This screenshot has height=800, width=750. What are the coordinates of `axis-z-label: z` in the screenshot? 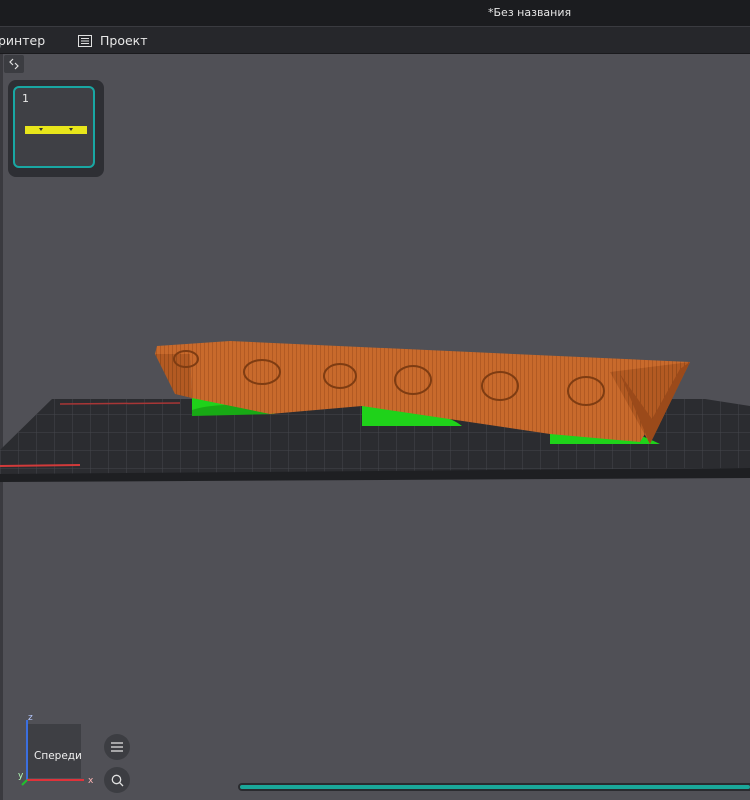 It's located at (30, 718).